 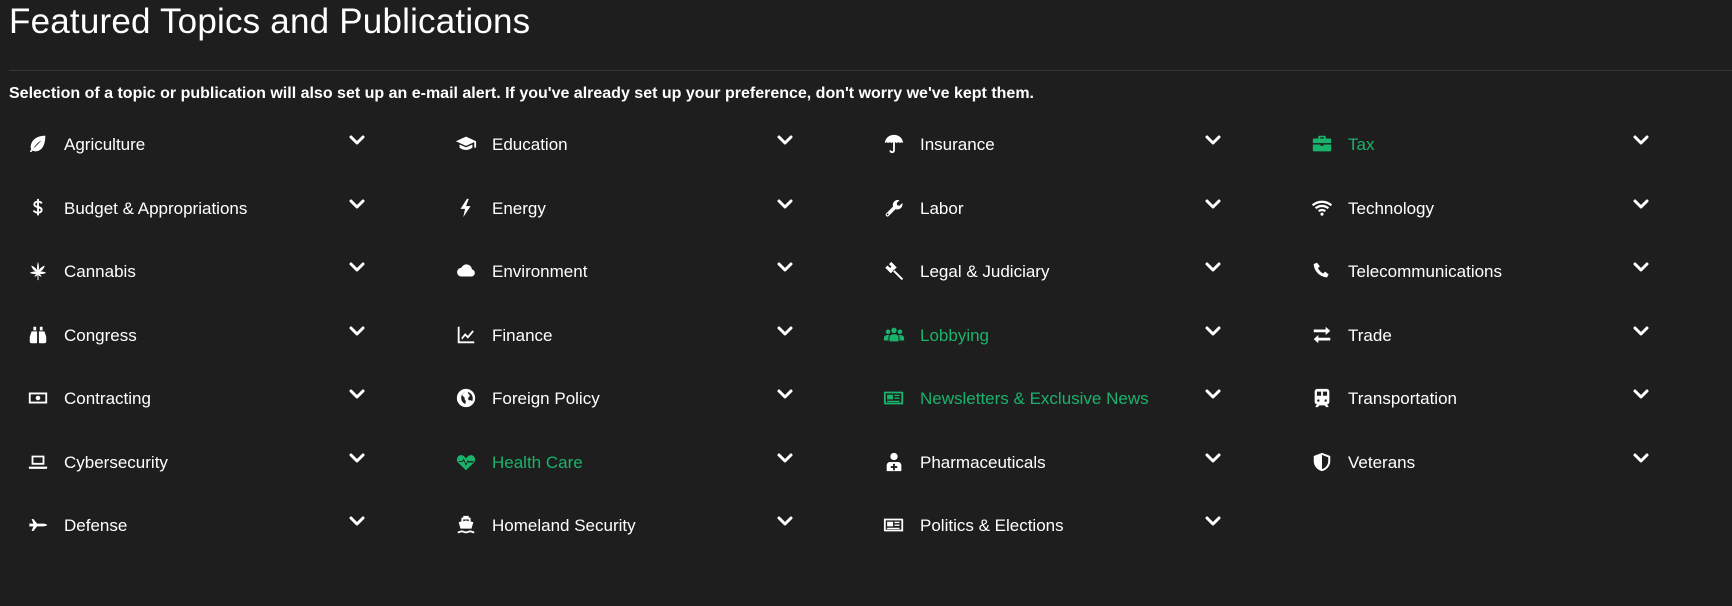 I want to click on laptop-icon, so click(x=38, y=462).